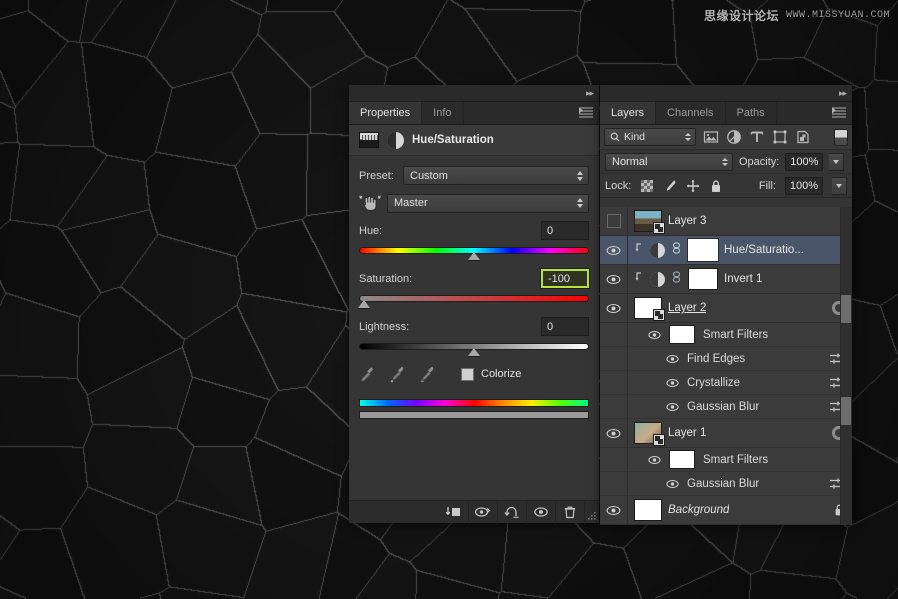 The width and height of the screenshot is (898, 599). I want to click on lock-position-icon, so click(693, 186).